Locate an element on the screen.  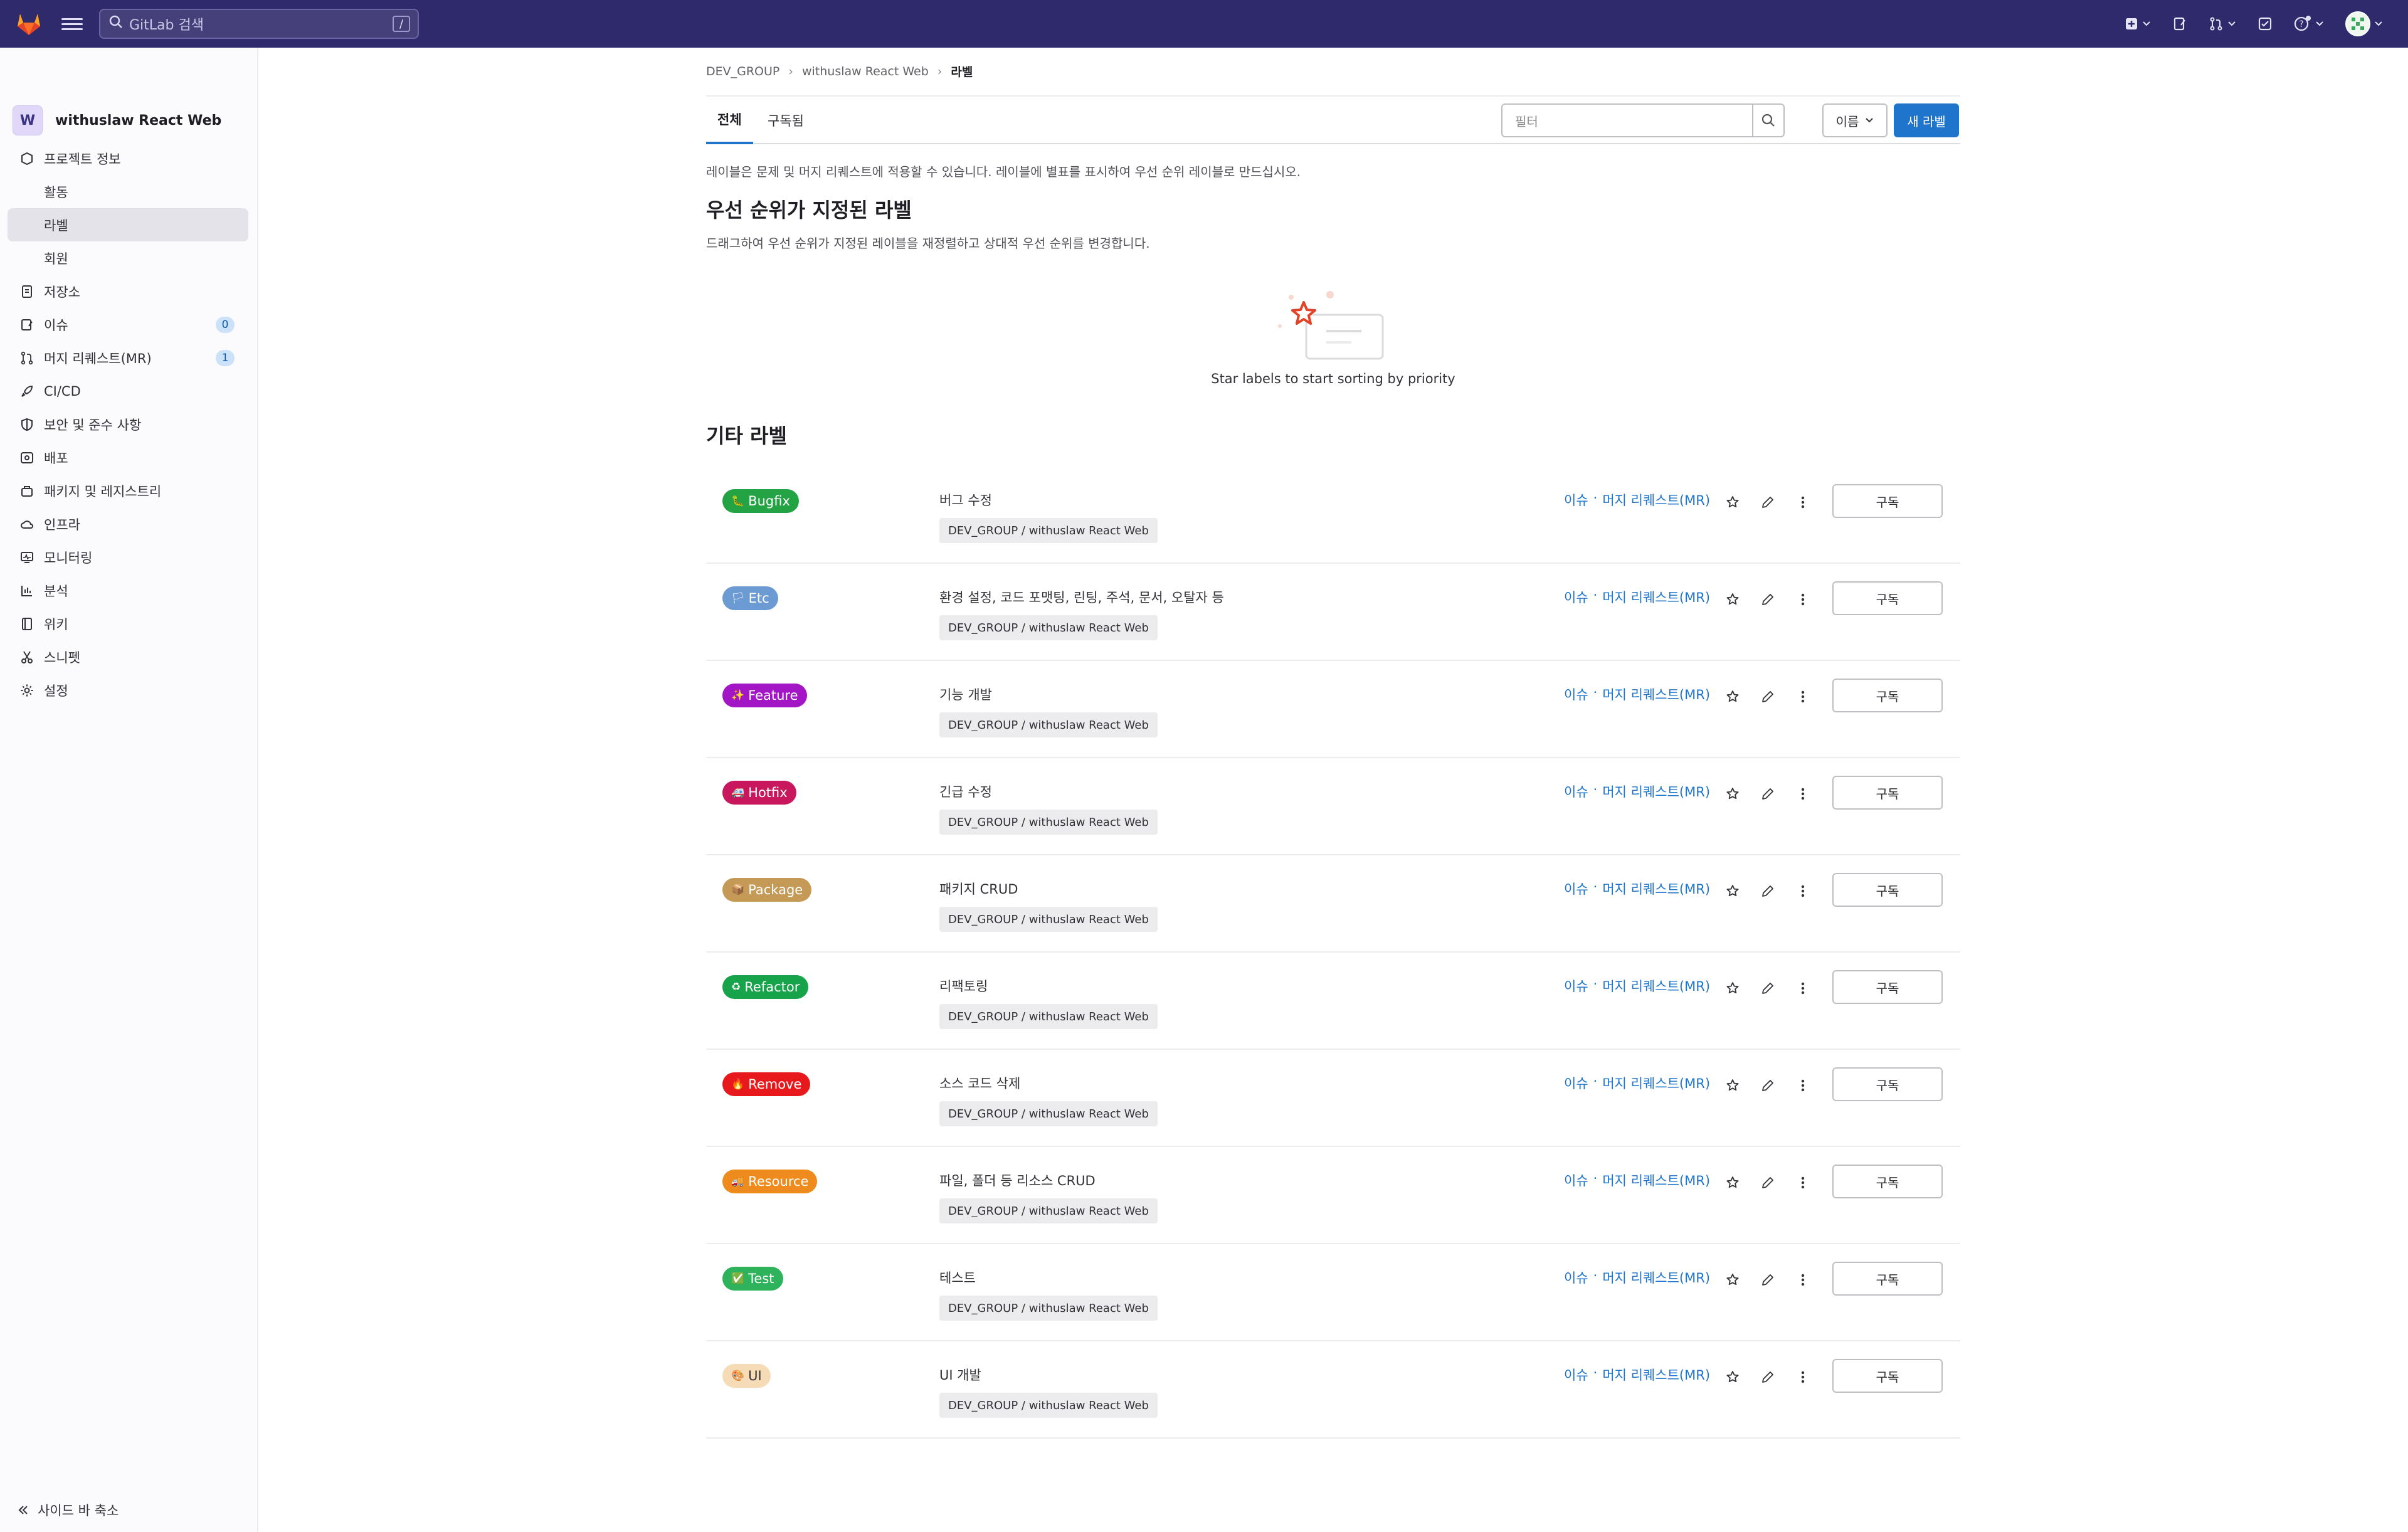
label-pill: ✨ Feature is located at coordinates (764, 695).